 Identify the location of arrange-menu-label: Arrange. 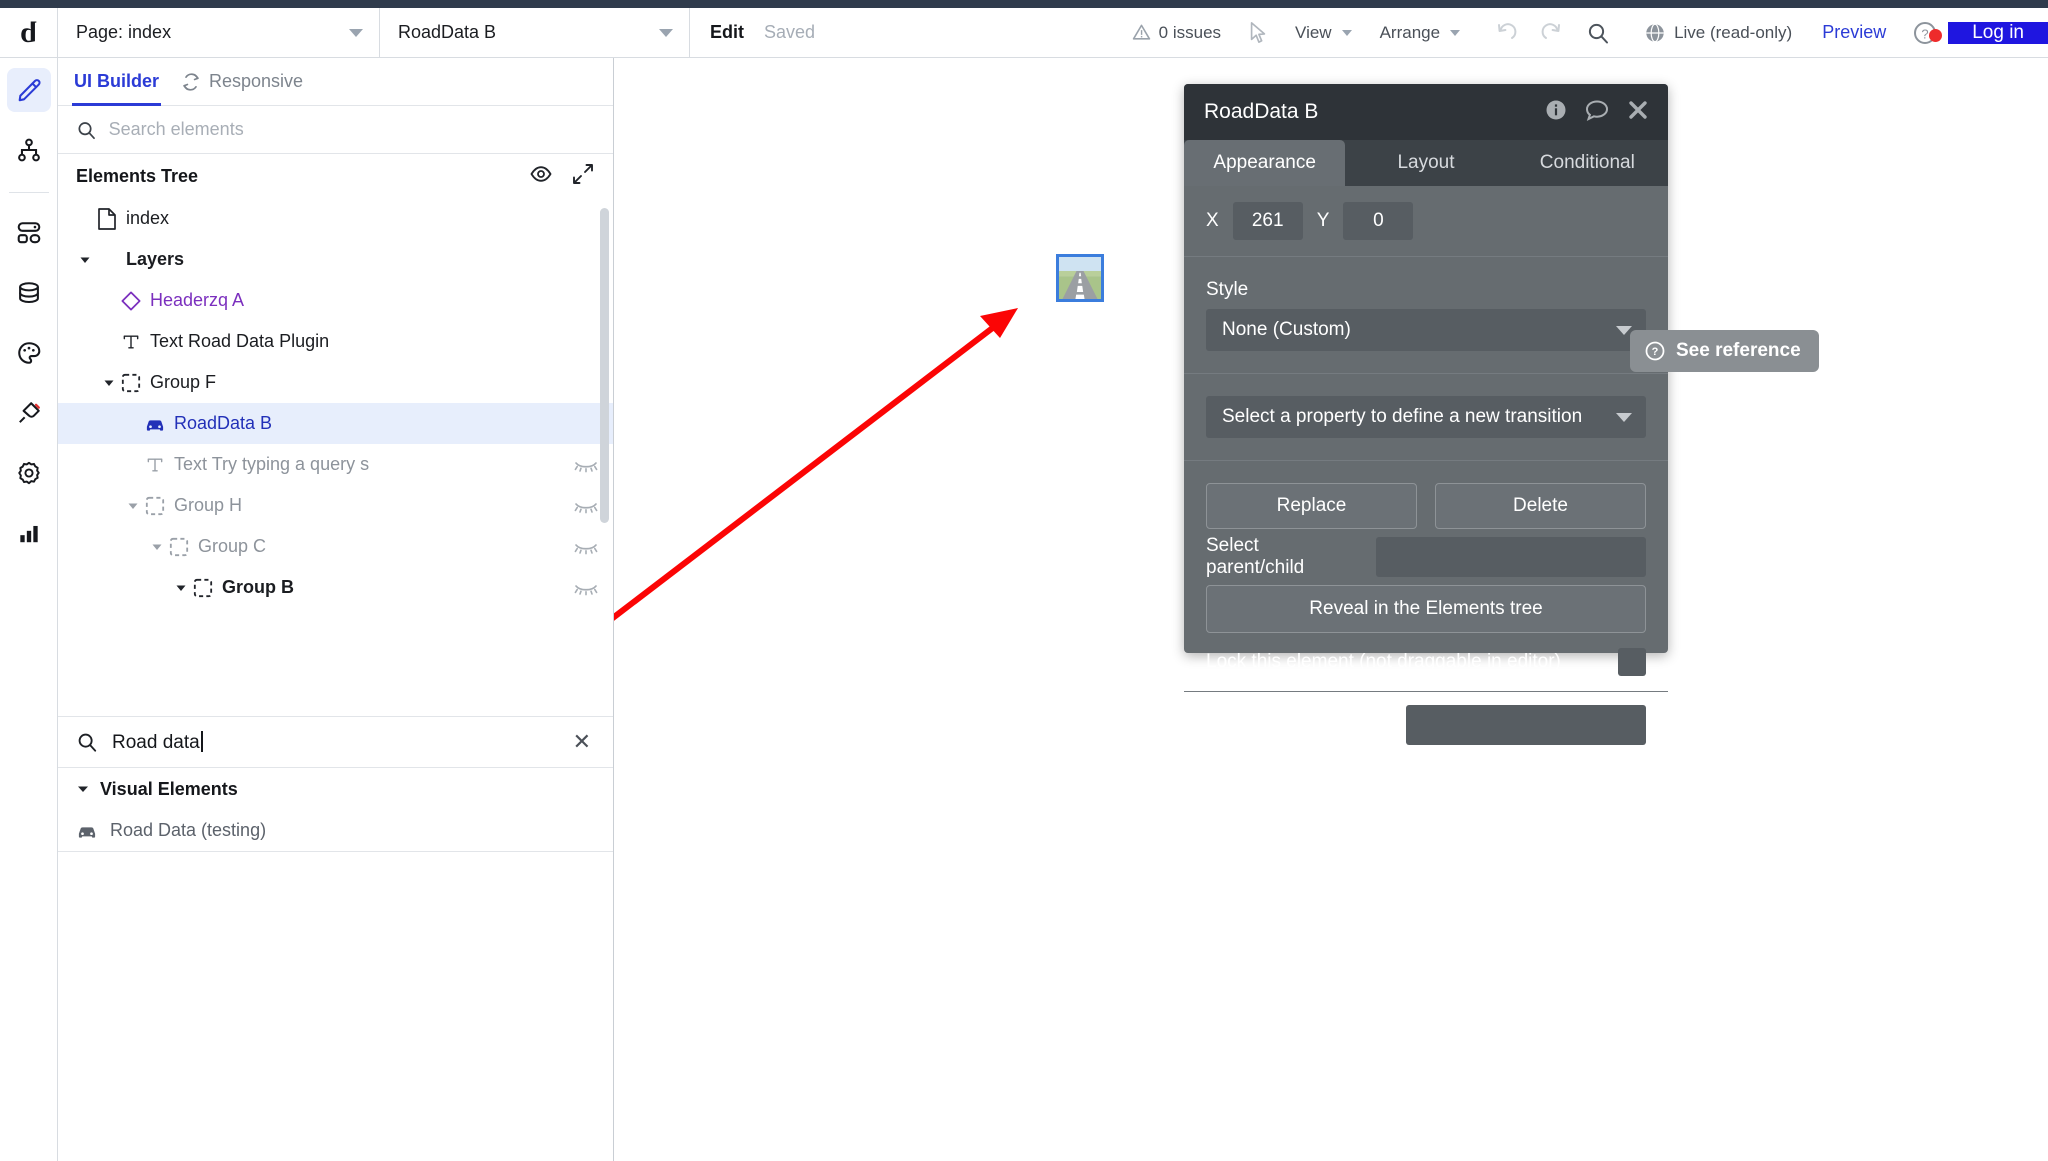
(1410, 32).